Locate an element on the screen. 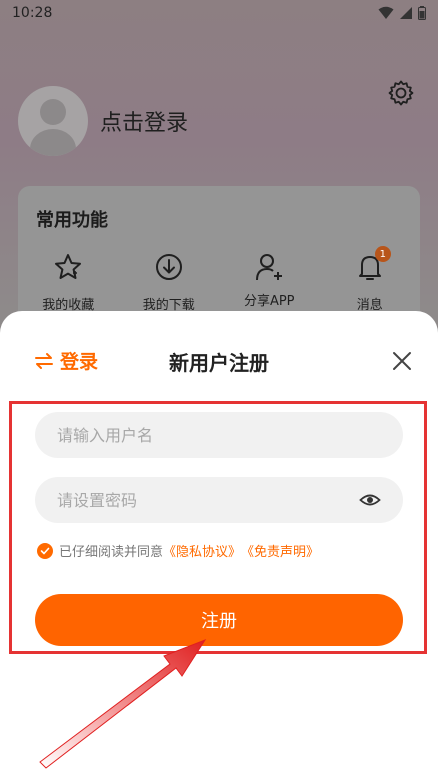  agreement-checkbox is located at coordinates (45, 550).